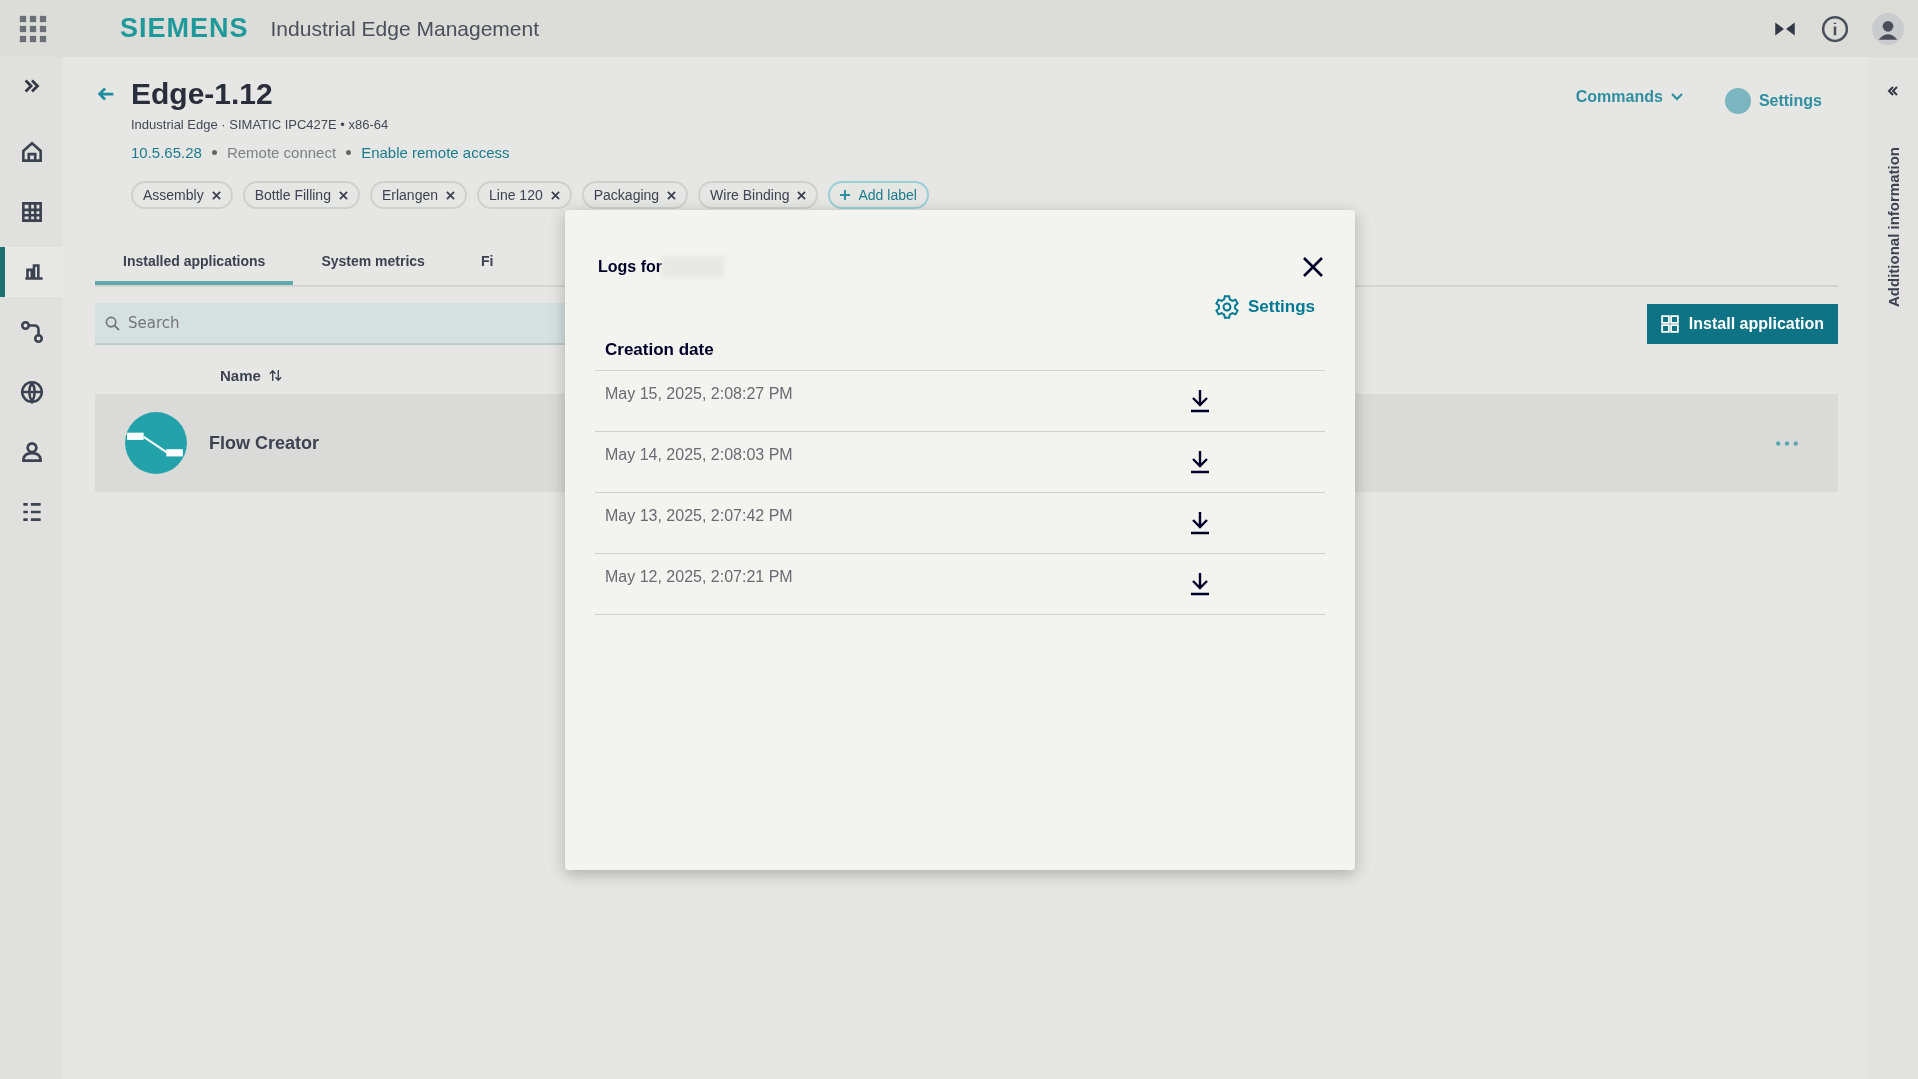 This screenshot has height=1079, width=1918. What do you see at coordinates (281, 152) in the screenshot?
I see `remote-connect-text: Remote connect` at bounding box center [281, 152].